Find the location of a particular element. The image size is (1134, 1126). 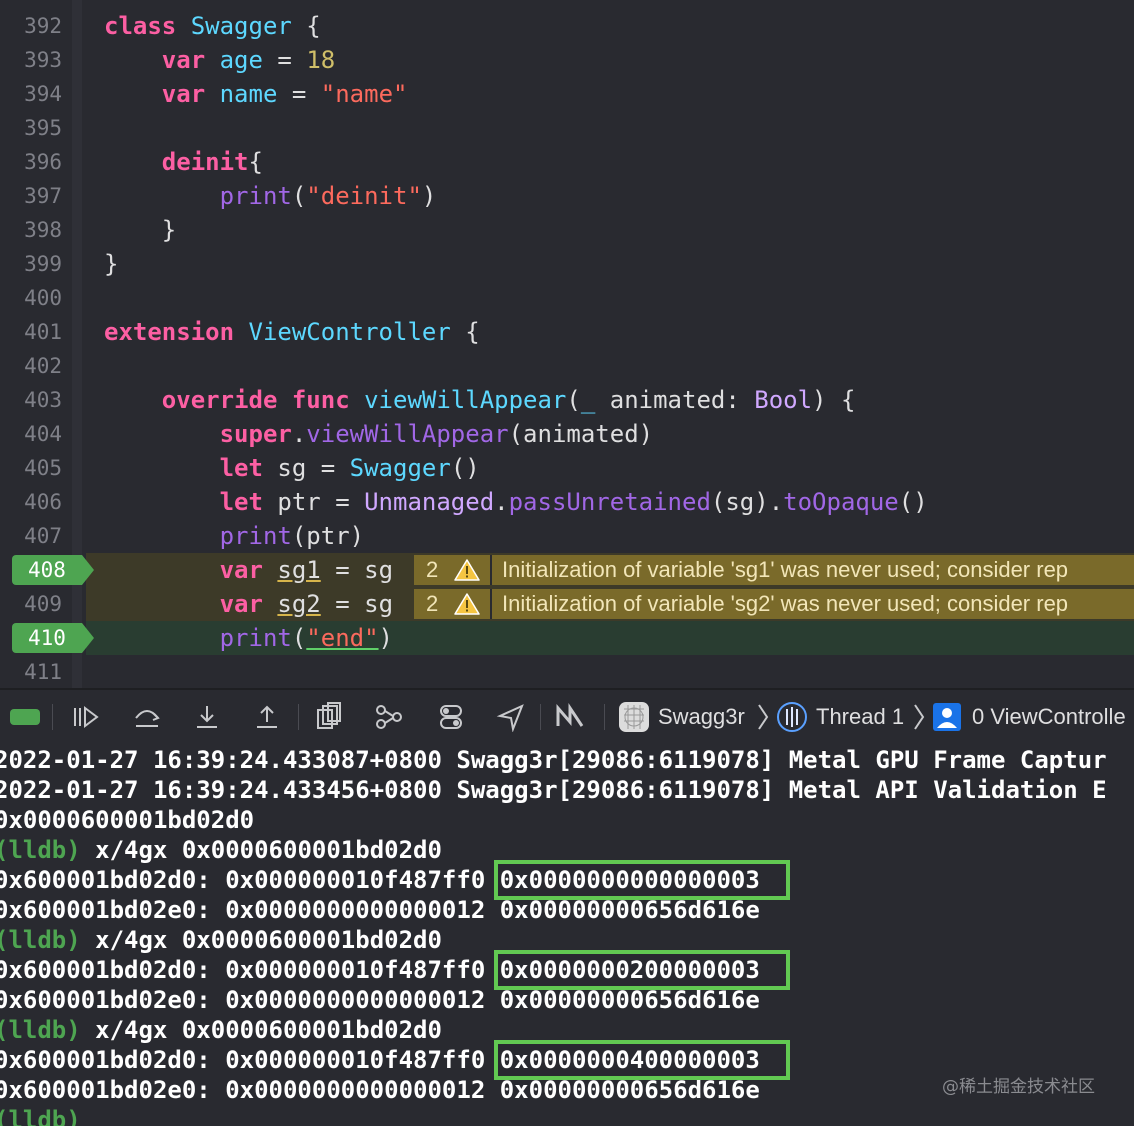

code-token: override is located at coordinates (219, 400).